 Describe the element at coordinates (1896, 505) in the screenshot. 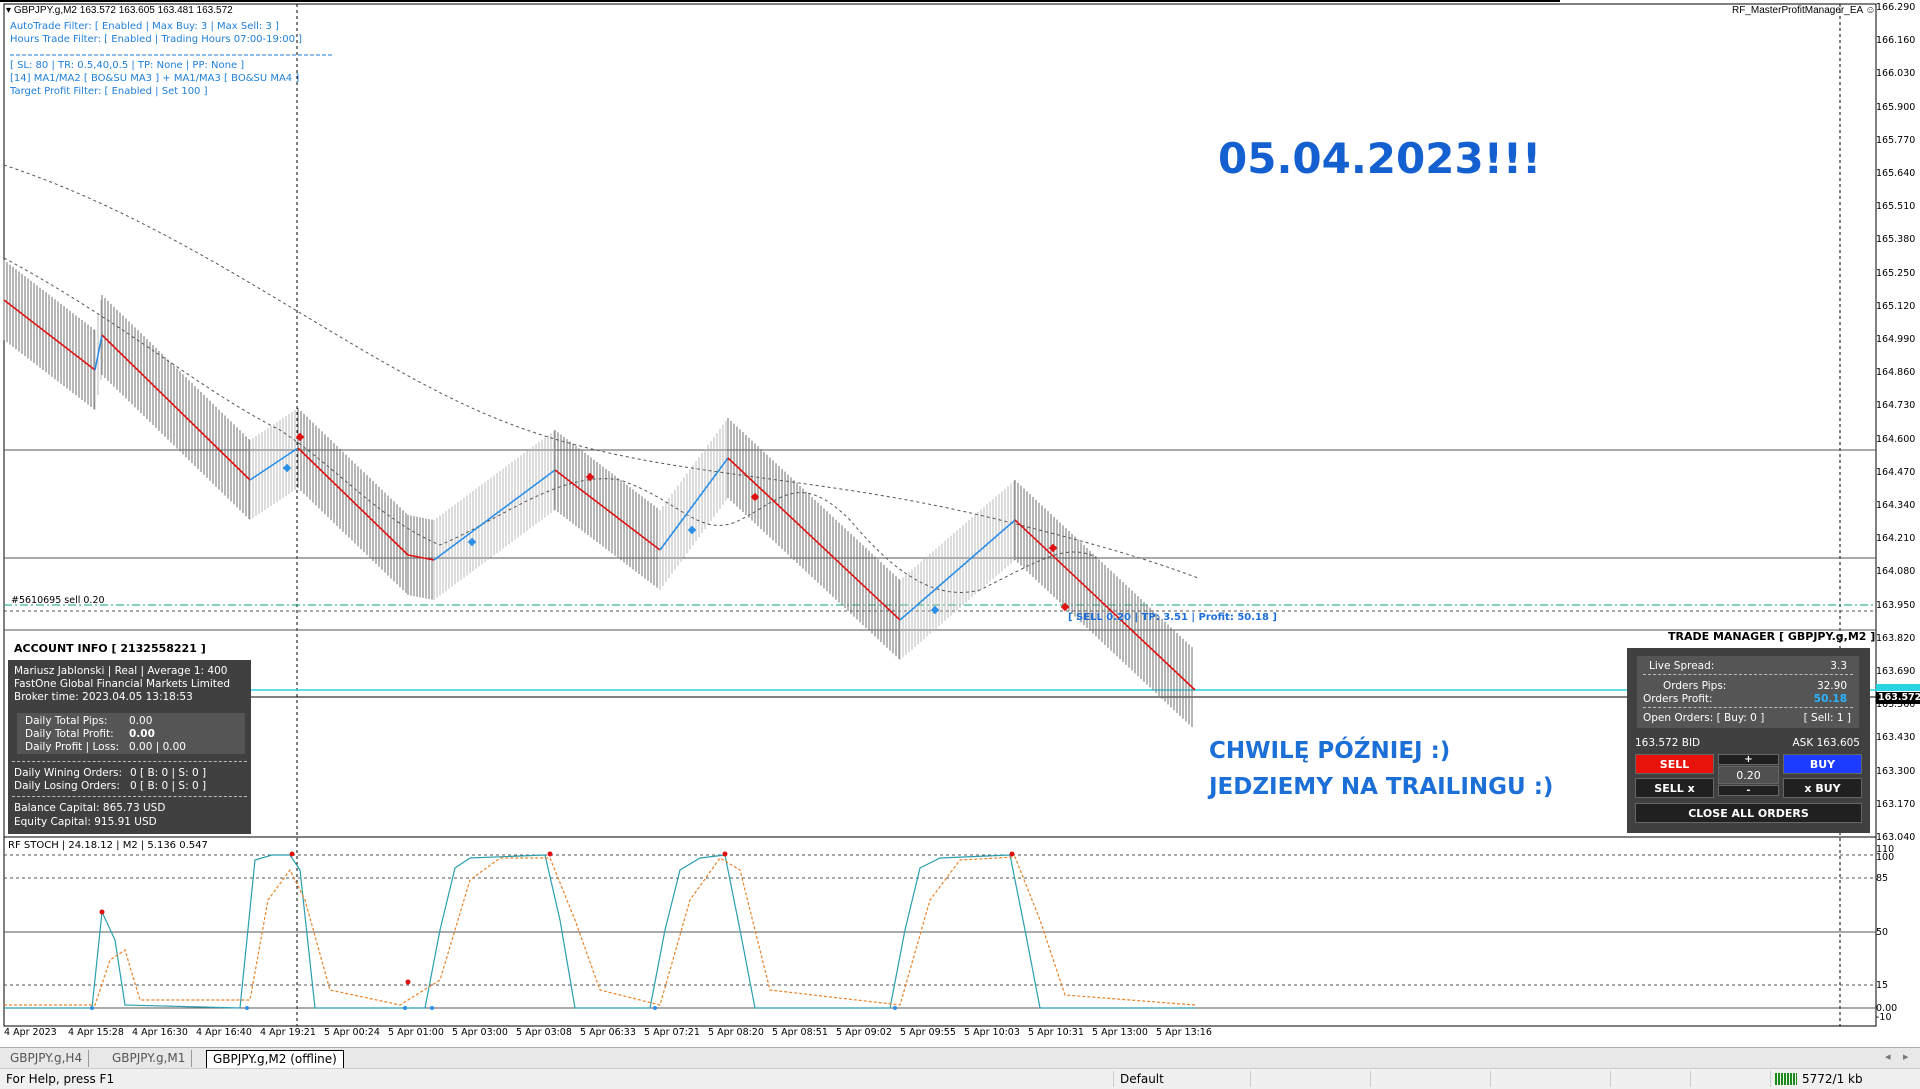

I see `price-tick-label: 164.340` at that location.